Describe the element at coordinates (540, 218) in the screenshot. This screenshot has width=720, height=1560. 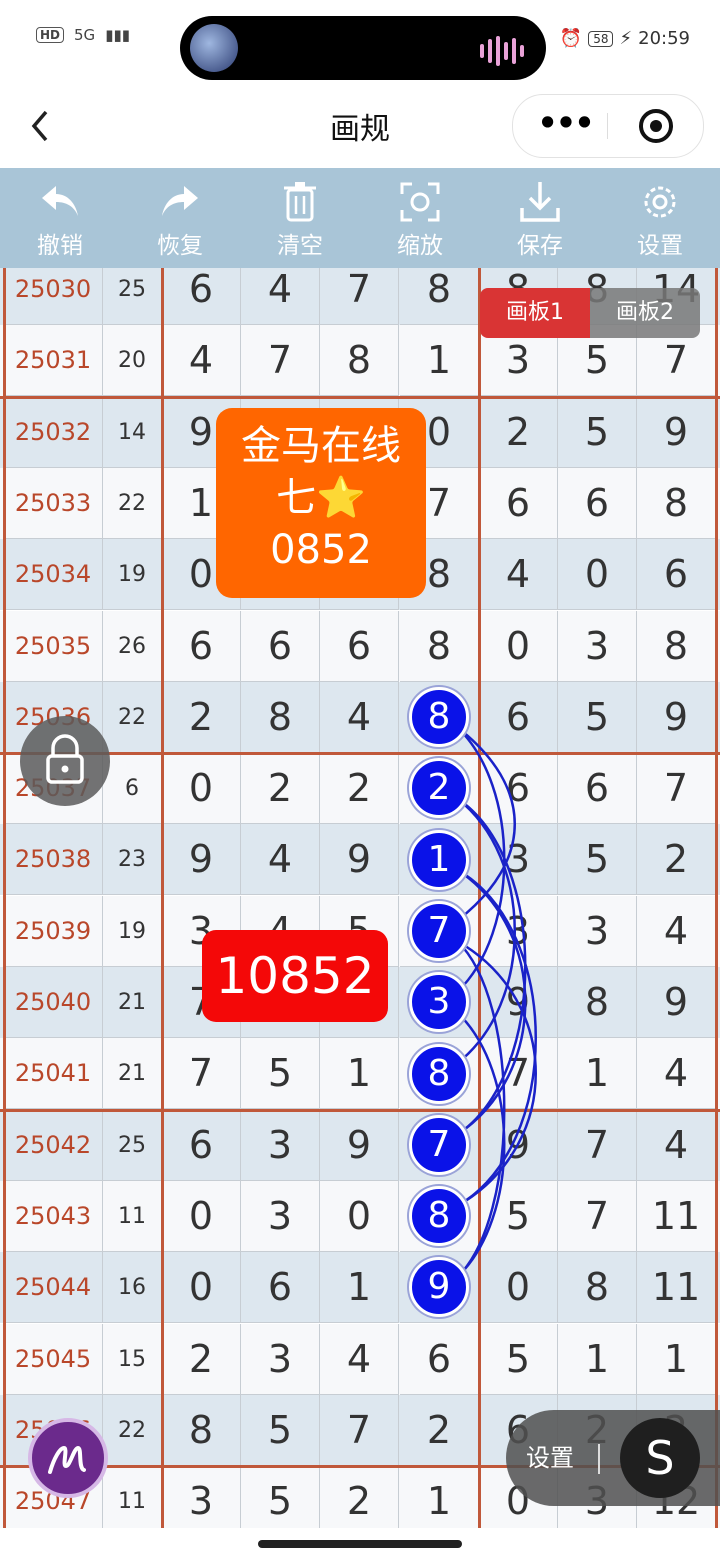
I see `save-button: 保存` at that location.